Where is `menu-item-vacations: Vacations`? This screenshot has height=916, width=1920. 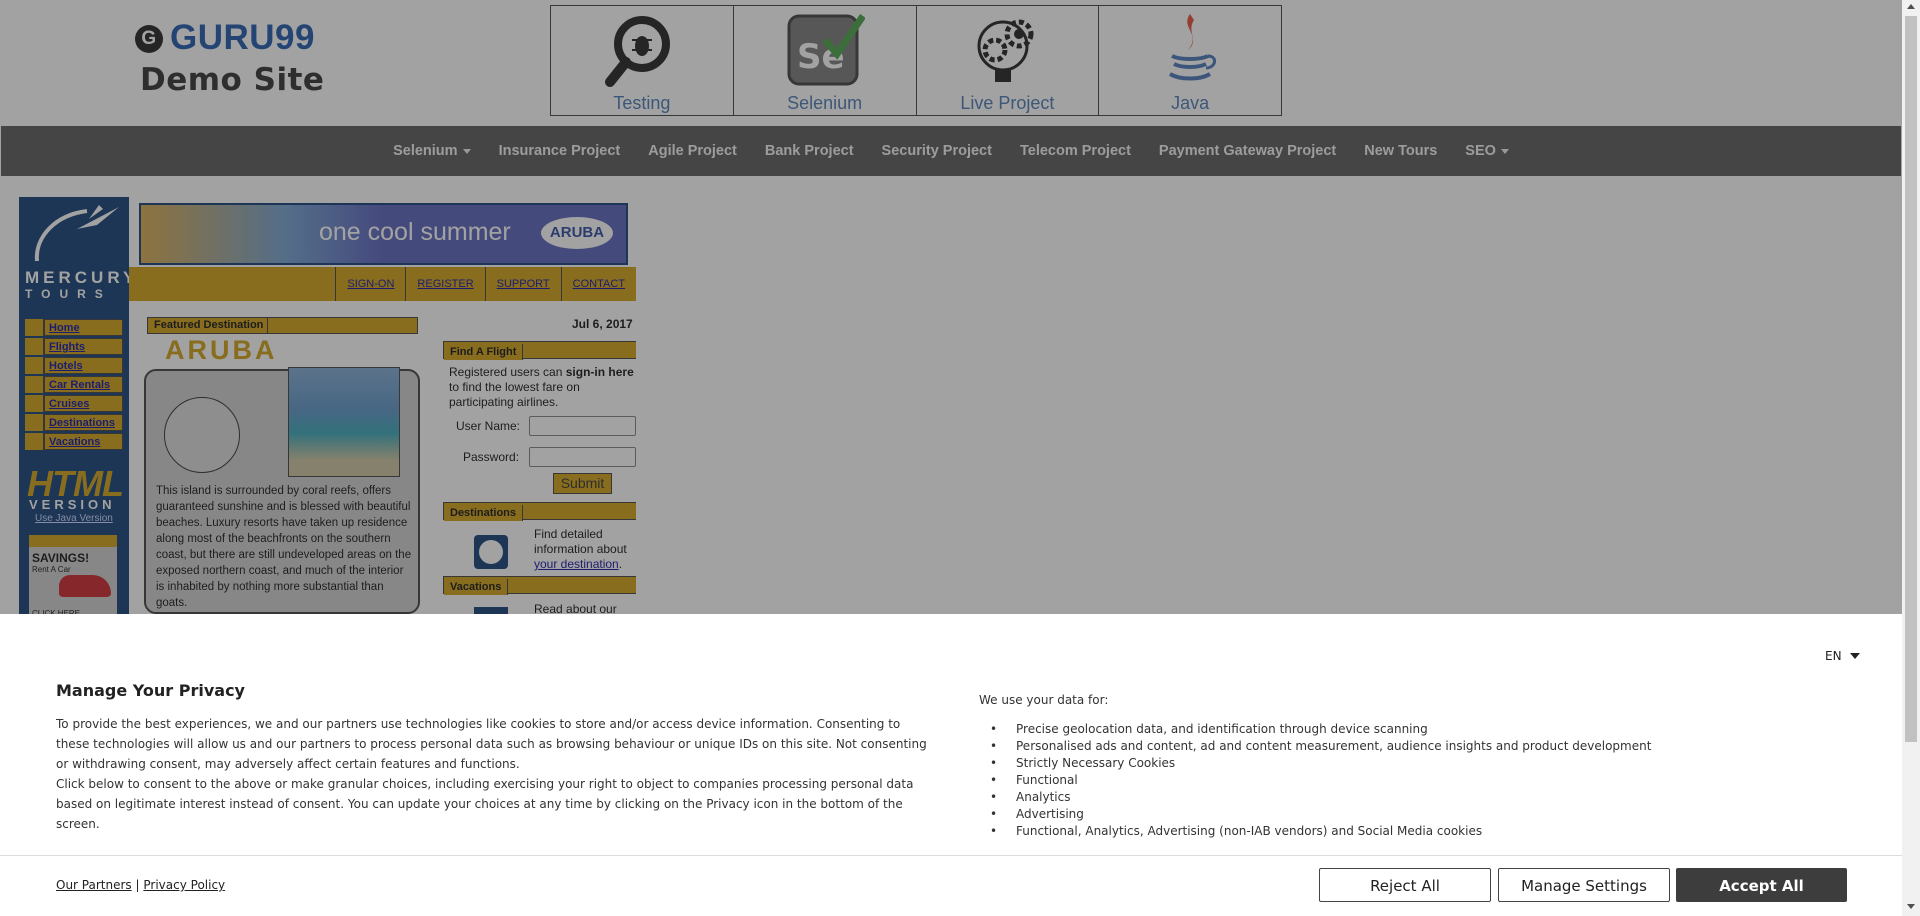 menu-item-vacations: Vacations is located at coordinates (74, 441).